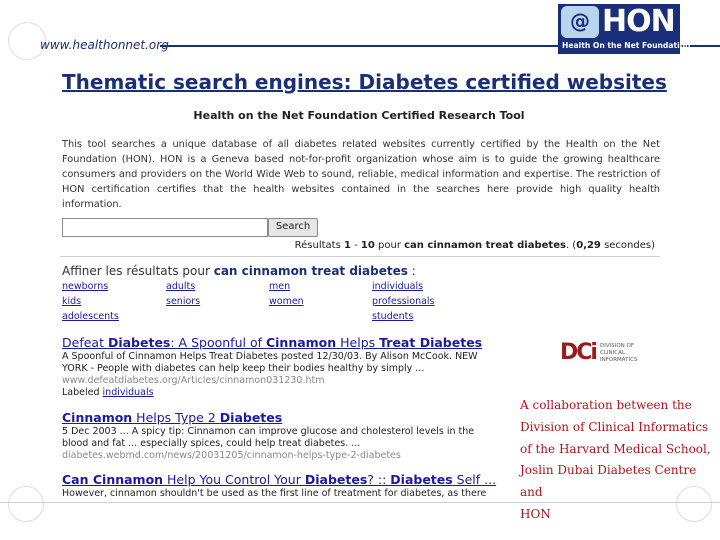 This screenshot has height=540, width=720. I want to click on refine-tag-men: men, so click(279, 286).